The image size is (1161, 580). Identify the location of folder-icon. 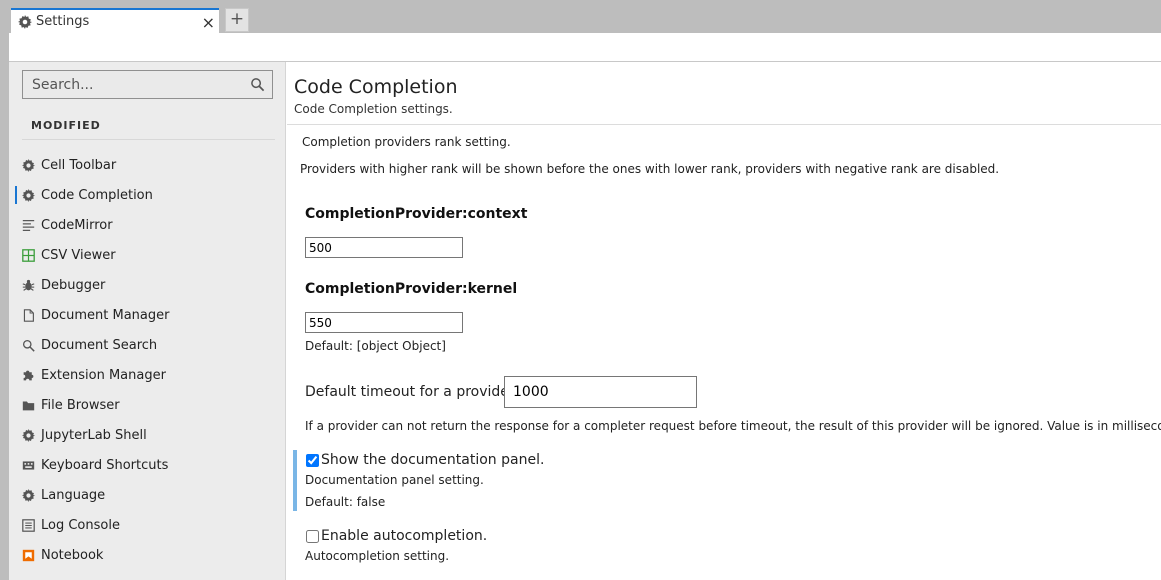
(28, 405).